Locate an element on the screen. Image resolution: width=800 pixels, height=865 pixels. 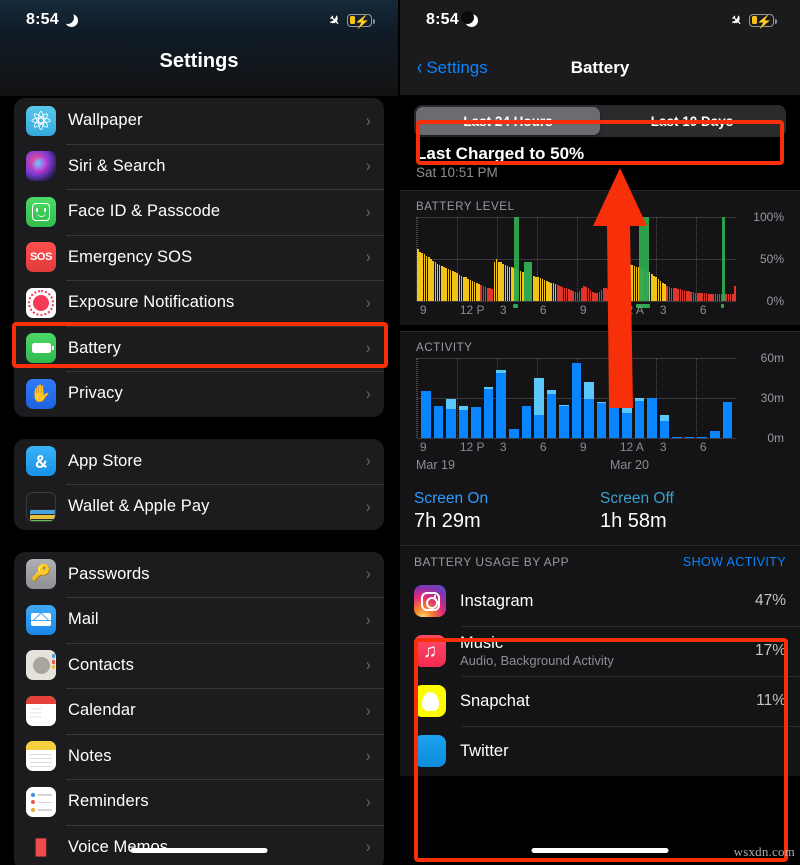
sidebar-item-exposure-notifications: Exposure Notifications › is located at coordinates (199, 303).